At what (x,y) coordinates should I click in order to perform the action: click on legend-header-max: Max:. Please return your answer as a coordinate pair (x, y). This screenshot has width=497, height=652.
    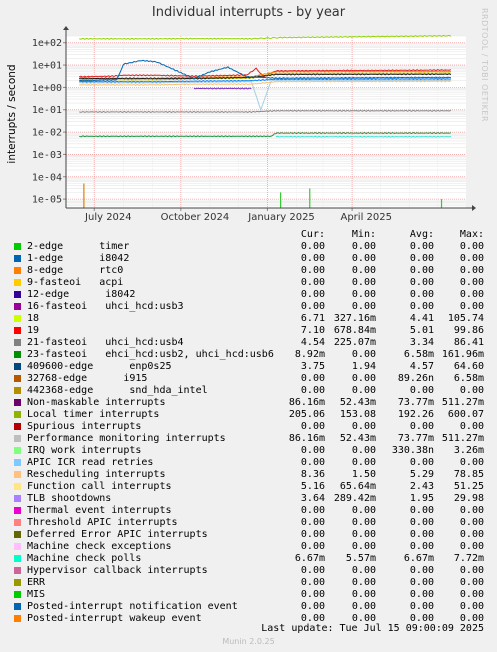
    Looking at the image, I should click on (471, 234).